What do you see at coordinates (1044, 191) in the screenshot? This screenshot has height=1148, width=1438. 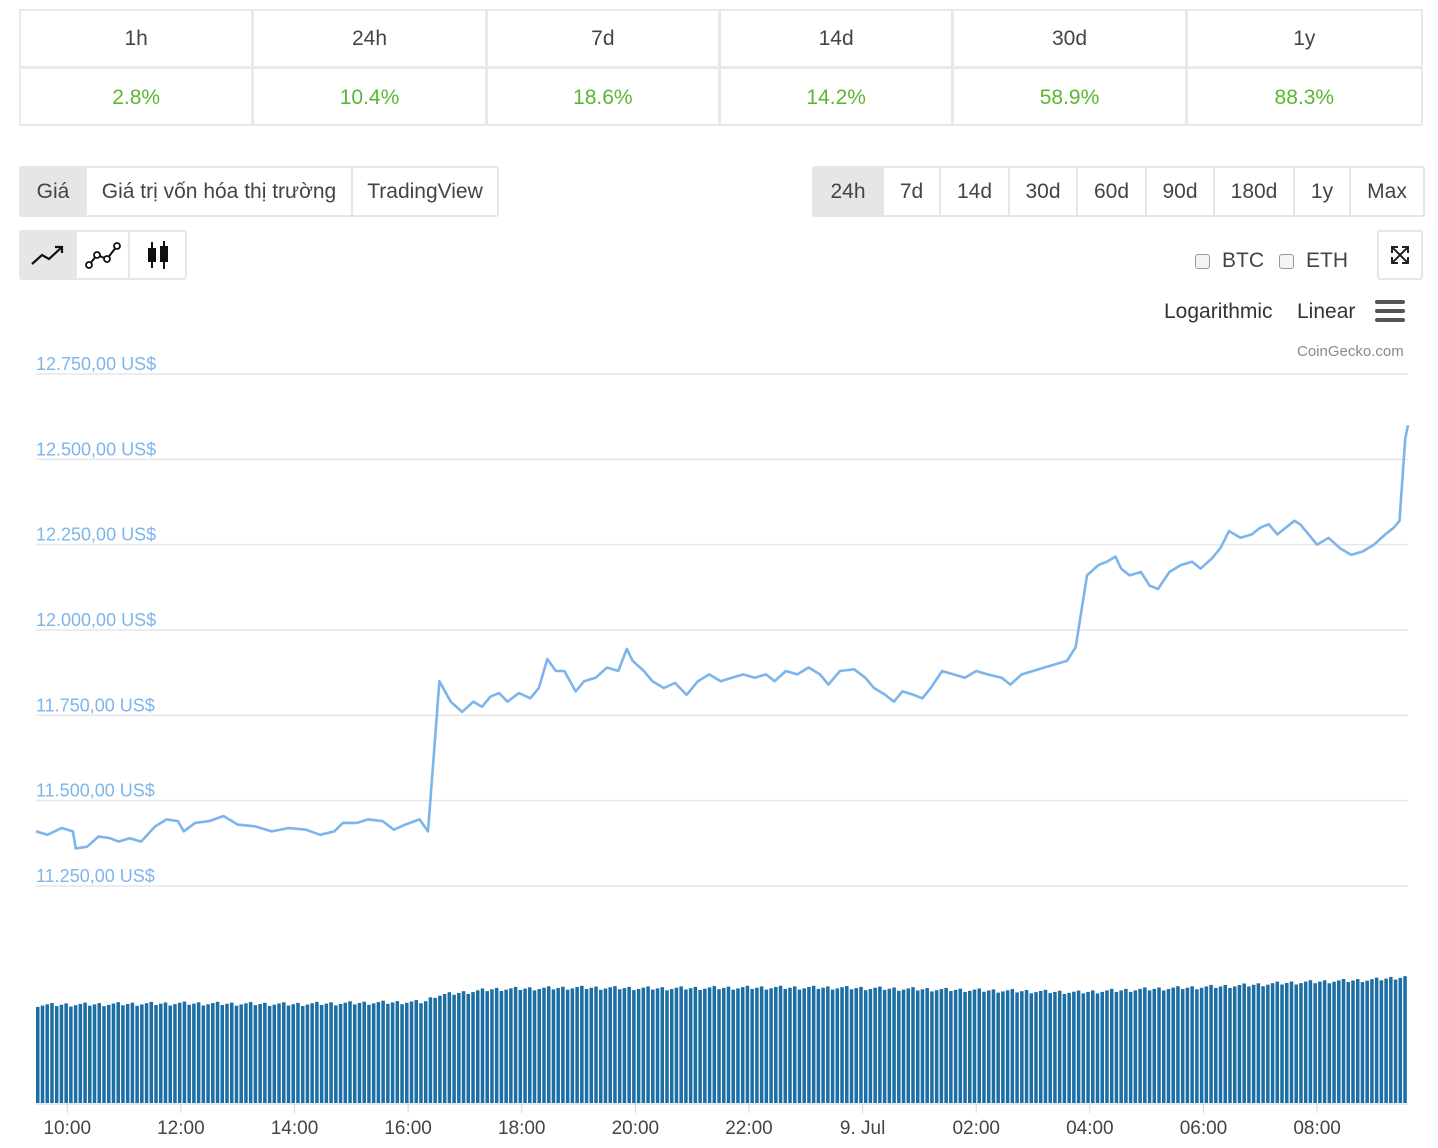 I see `range-30d: 30d` at bounding box center [1044, 191].